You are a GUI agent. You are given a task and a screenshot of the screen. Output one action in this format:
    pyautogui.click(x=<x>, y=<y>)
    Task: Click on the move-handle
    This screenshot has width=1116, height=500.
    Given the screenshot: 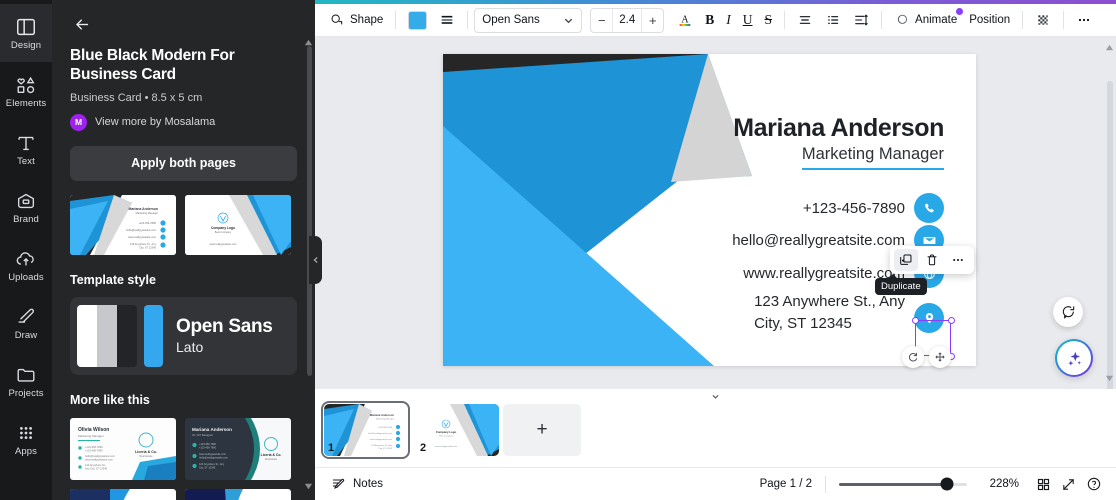 What is the action you would take?
    pyautogui.click(x=940, y=357)
    